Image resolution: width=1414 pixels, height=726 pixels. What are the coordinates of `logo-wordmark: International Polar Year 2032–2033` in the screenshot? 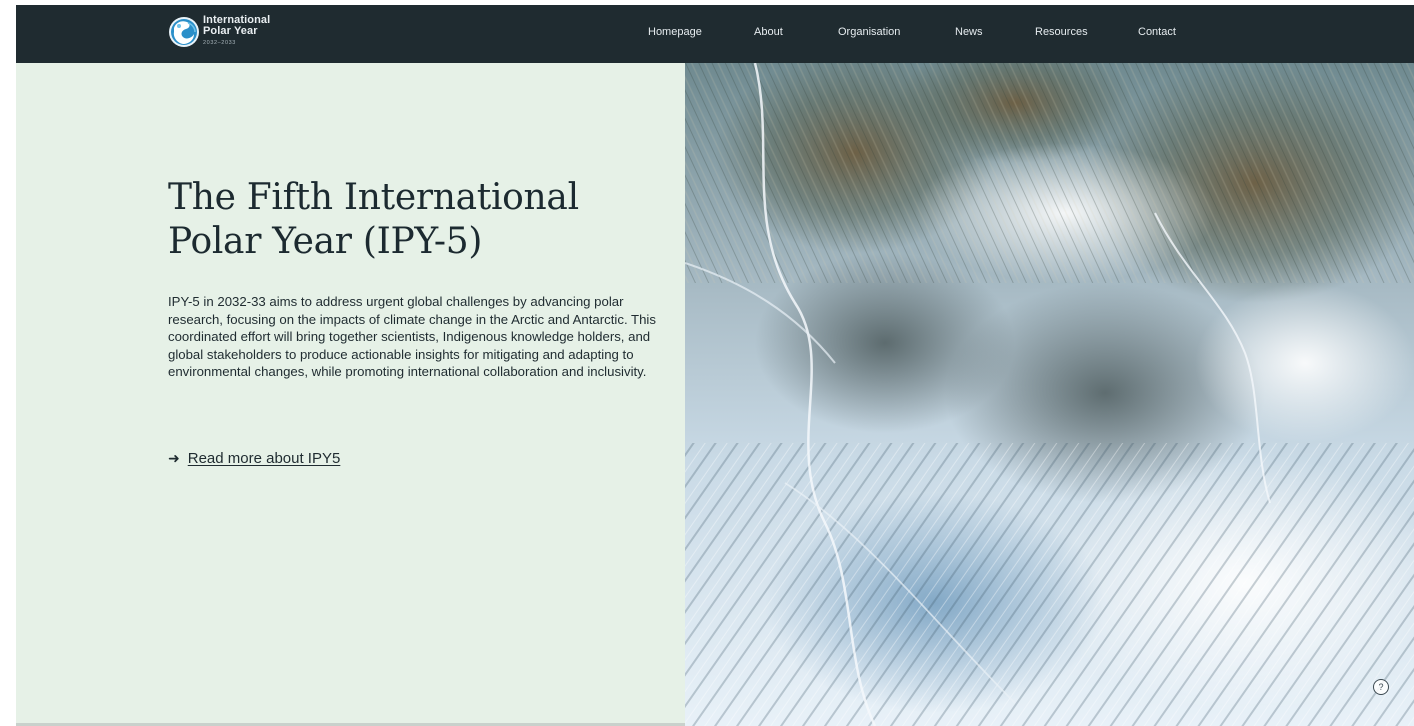 It's located at (236, 32).